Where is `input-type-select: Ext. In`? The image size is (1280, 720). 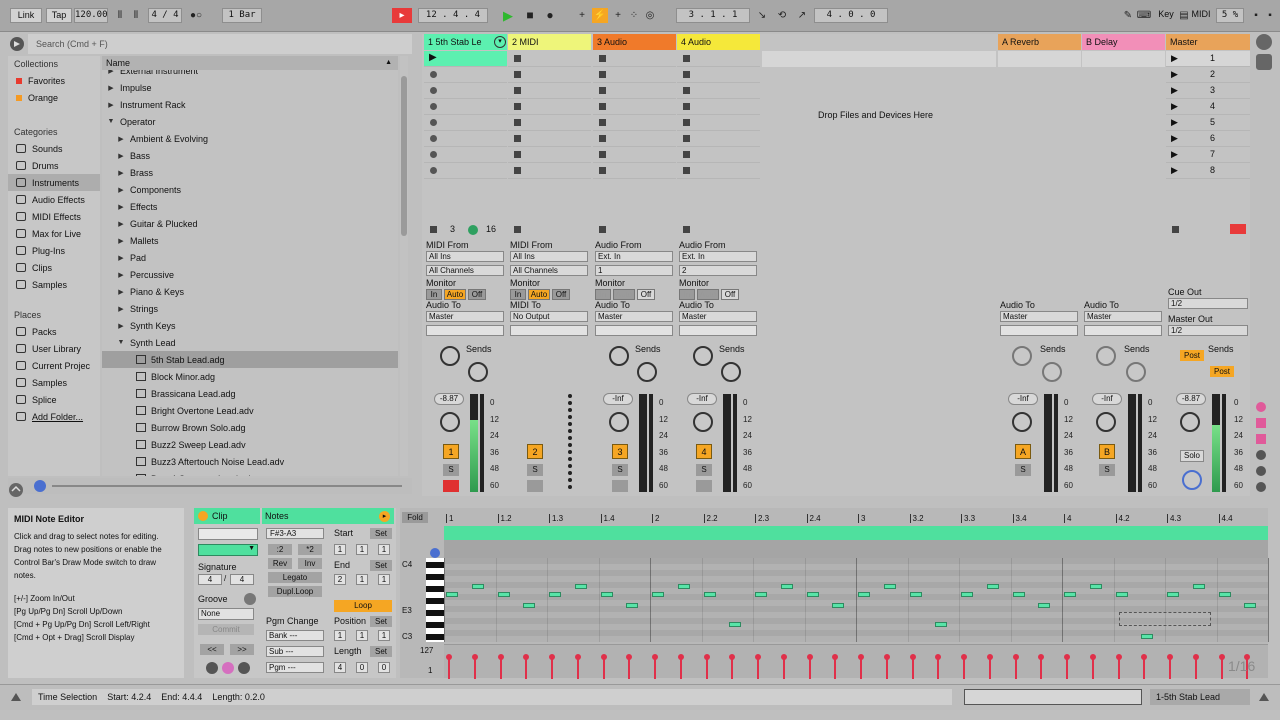 input-type-select: Ext. In is located at coordinates (718, 256).